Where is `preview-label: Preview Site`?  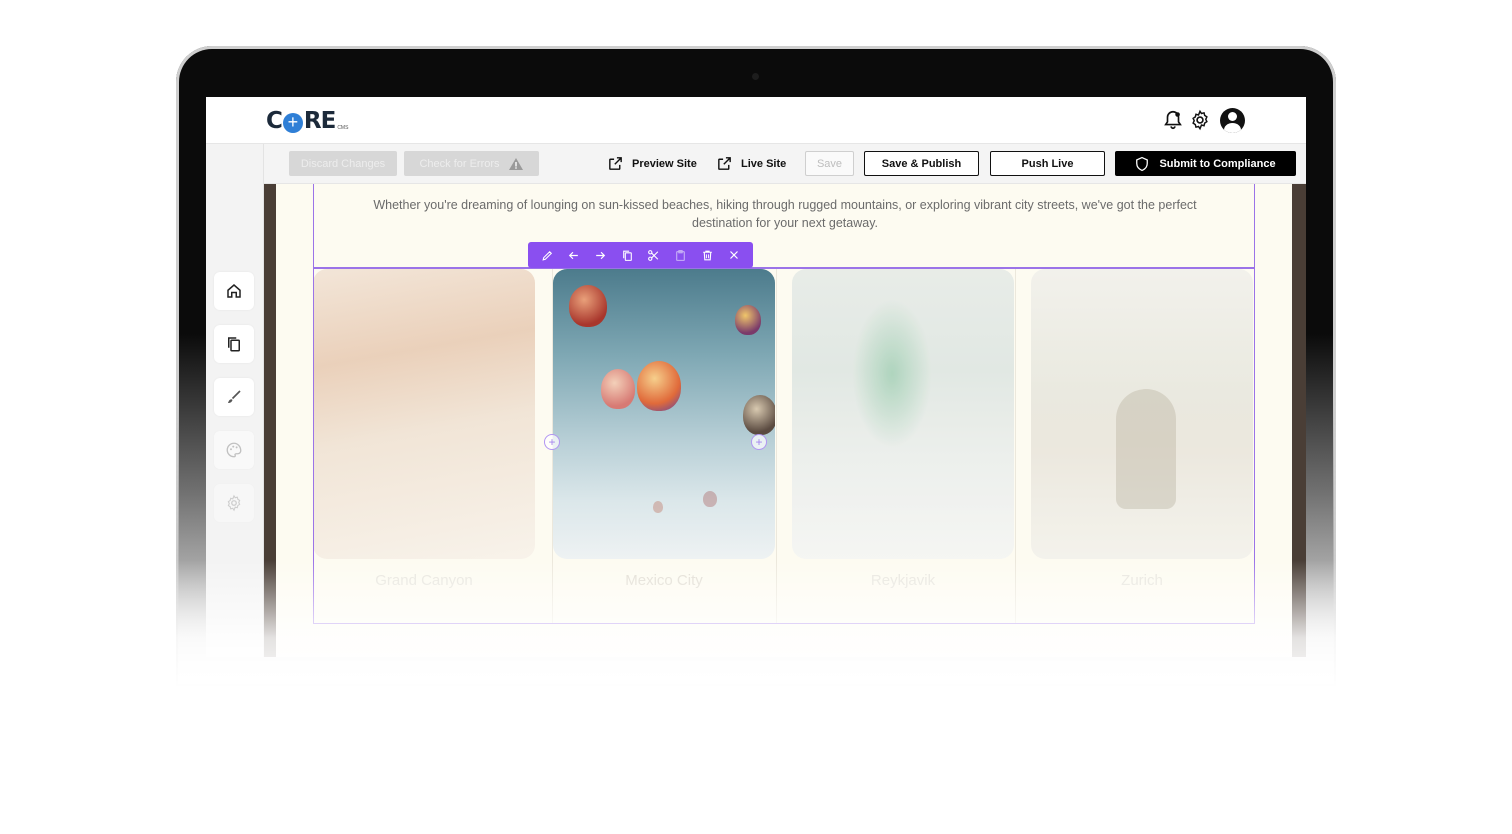 preview-label: Preview Site is located at coordinates (664, 163).